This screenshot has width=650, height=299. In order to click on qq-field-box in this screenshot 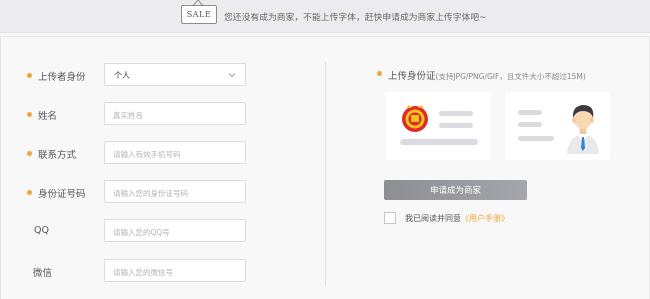, I will do `click(175, 231)`.